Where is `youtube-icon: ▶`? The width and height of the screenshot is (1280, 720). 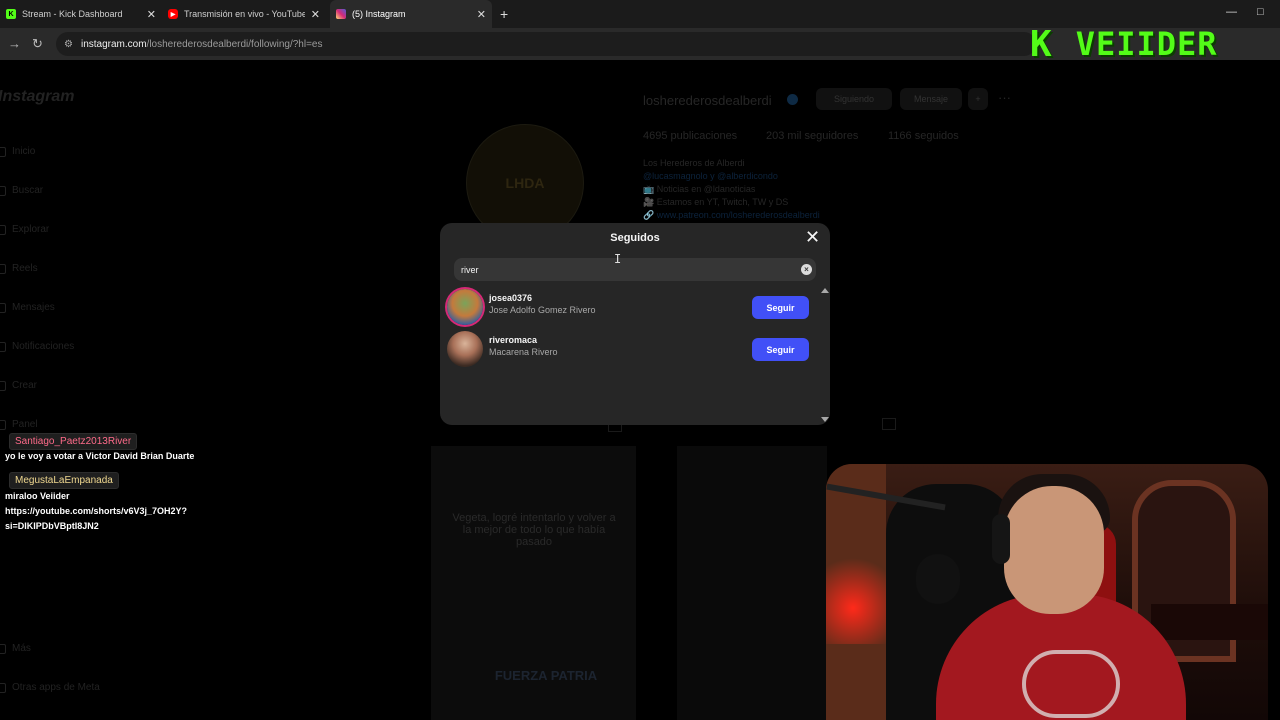
youtube-icon: ▶ is located at coordinates (173, 14).